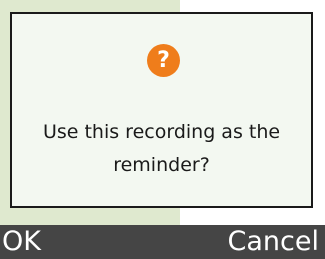 This screenshot has height=259, width=325. Describe the element at coordinates (273, 242) in the screenshot. I see `cancel-softkey: Cancel` at that location.